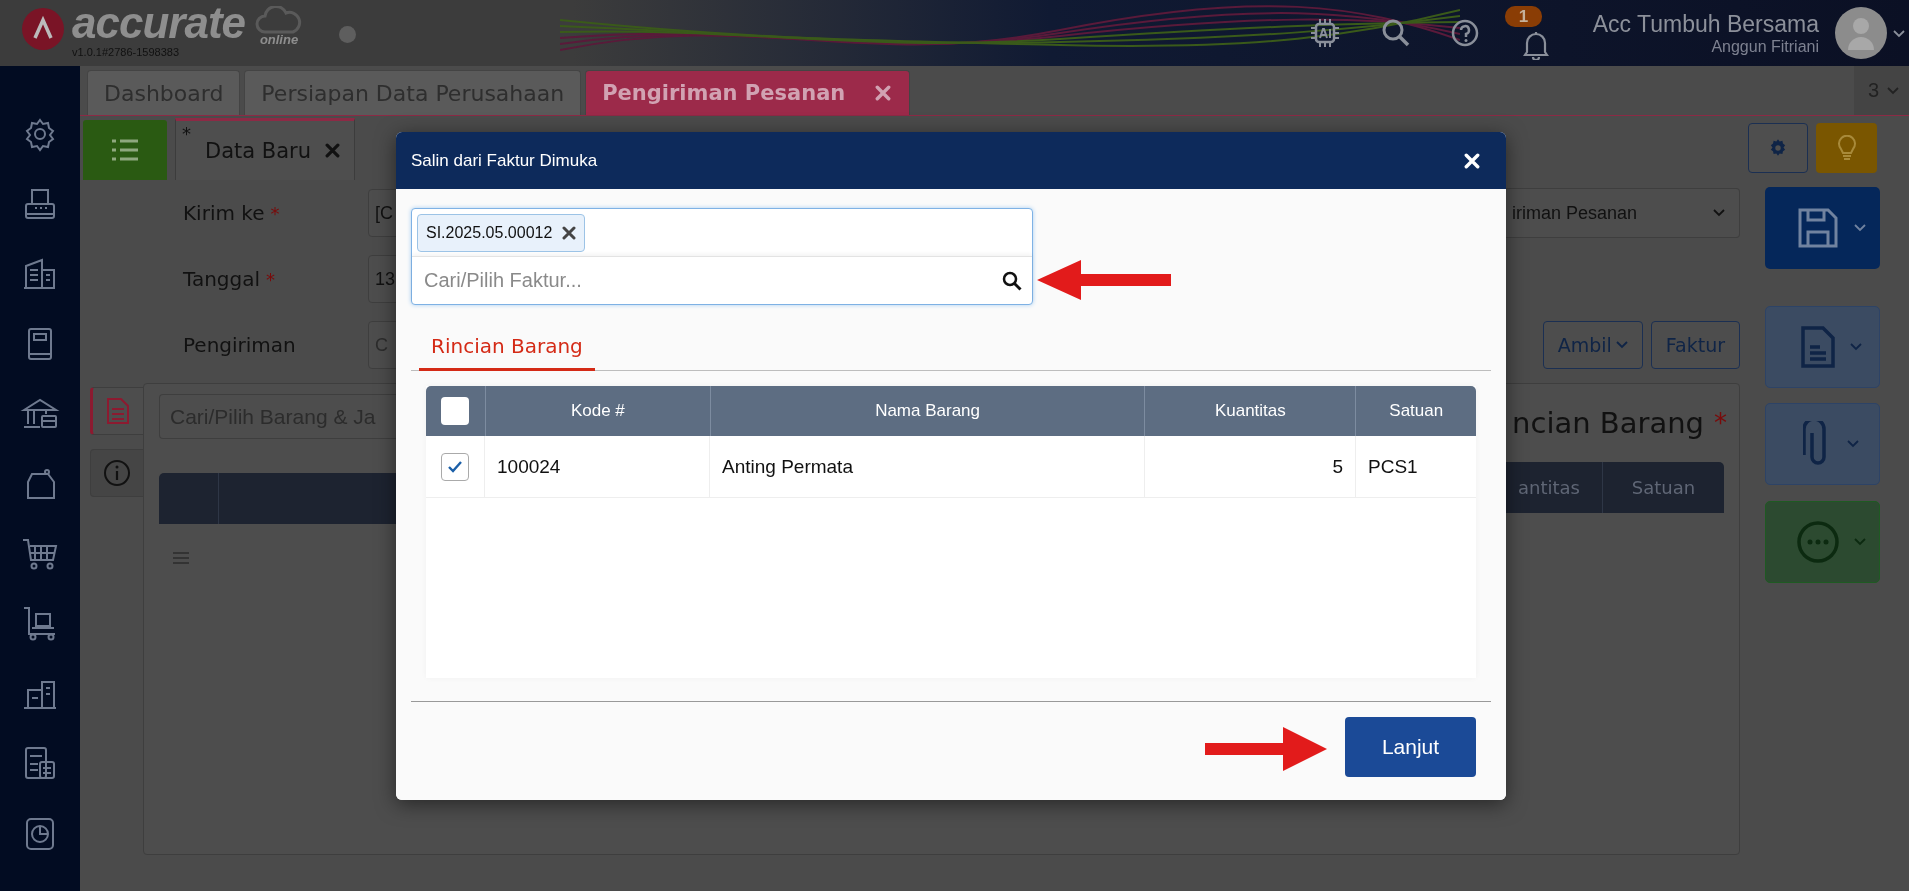 The width and height of the screenshot is (1909, 891). What do you see at coordinates (927, 466) in the screenshot?
I see `table-cell: Anting Permata` at bounding box center [927, 466].